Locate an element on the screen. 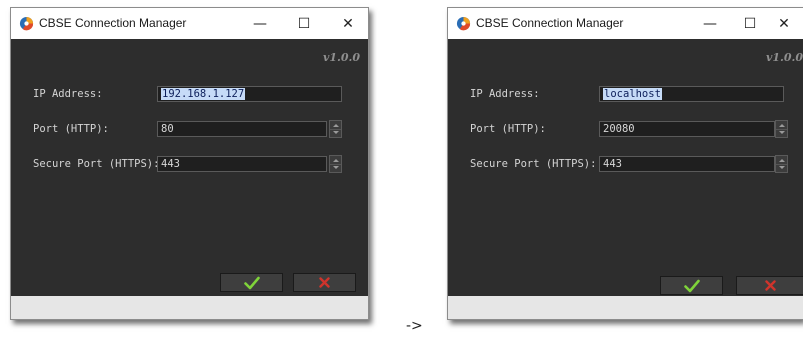 The height and width of the screenshot is (343, 803). ip-address-value: localhost is located at coordinates (632, 94).